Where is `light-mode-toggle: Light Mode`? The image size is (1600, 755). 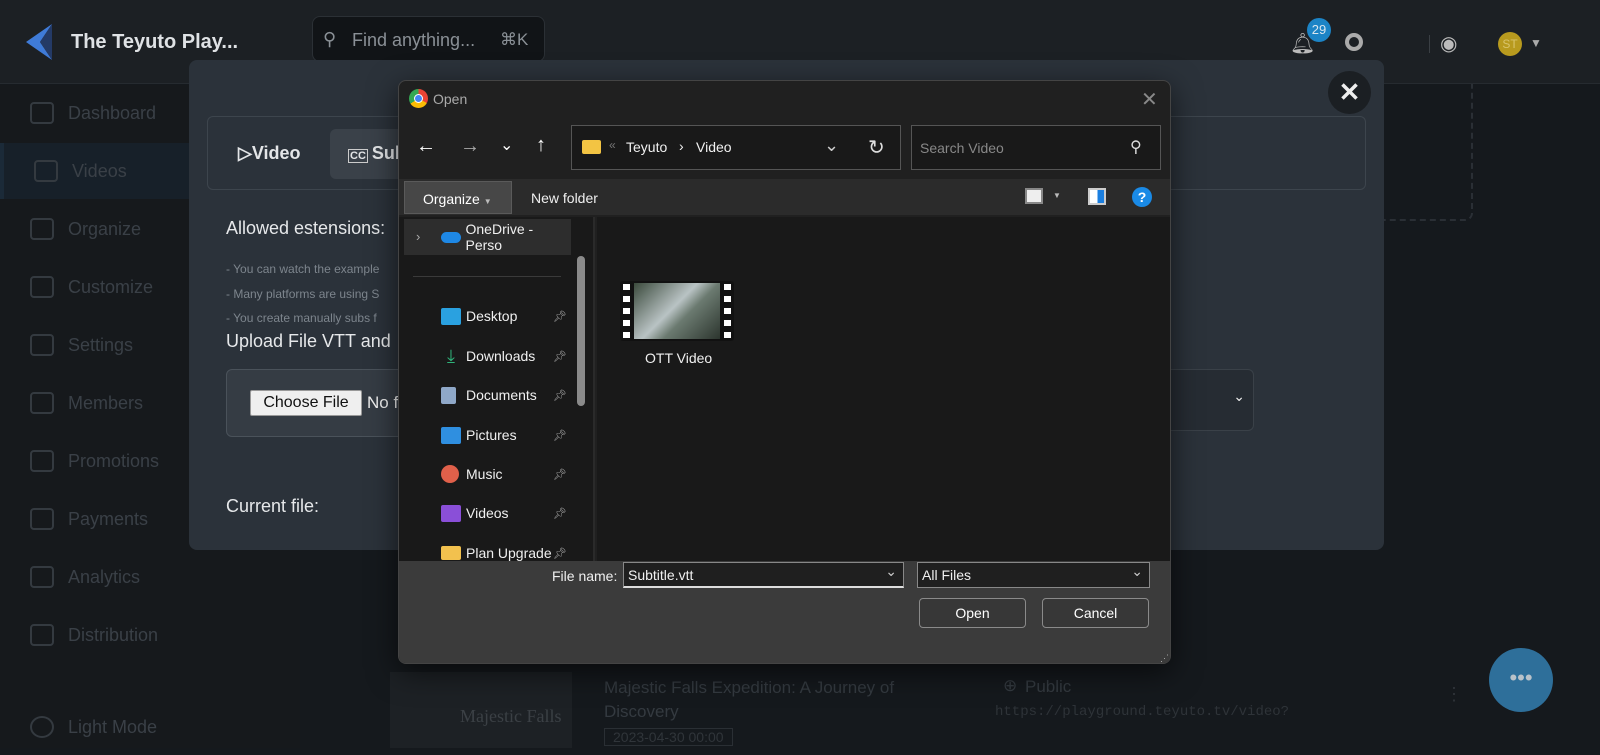 light-mode-toggle: Light Mode is located at coordinates (150, 727).